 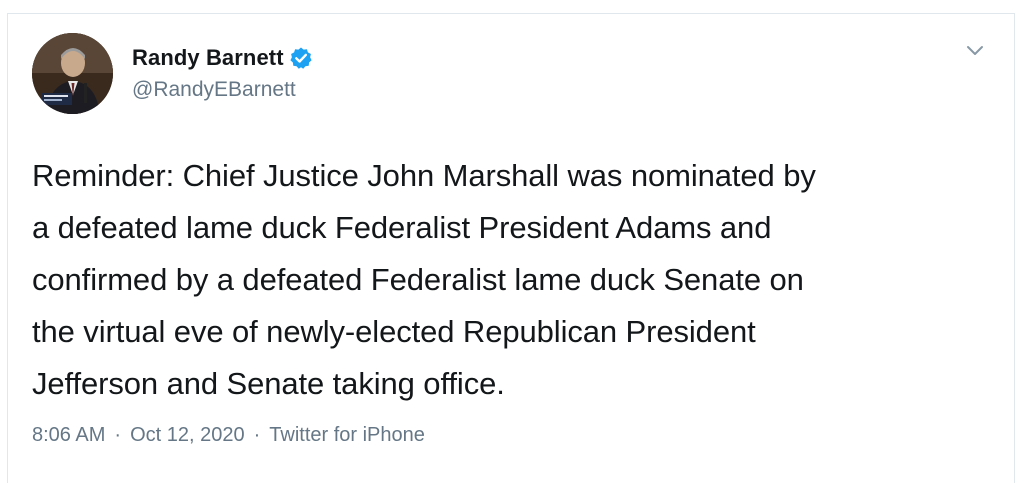 I want to click on author-display-name: Randy Barnett, so click(x=208, y=58).